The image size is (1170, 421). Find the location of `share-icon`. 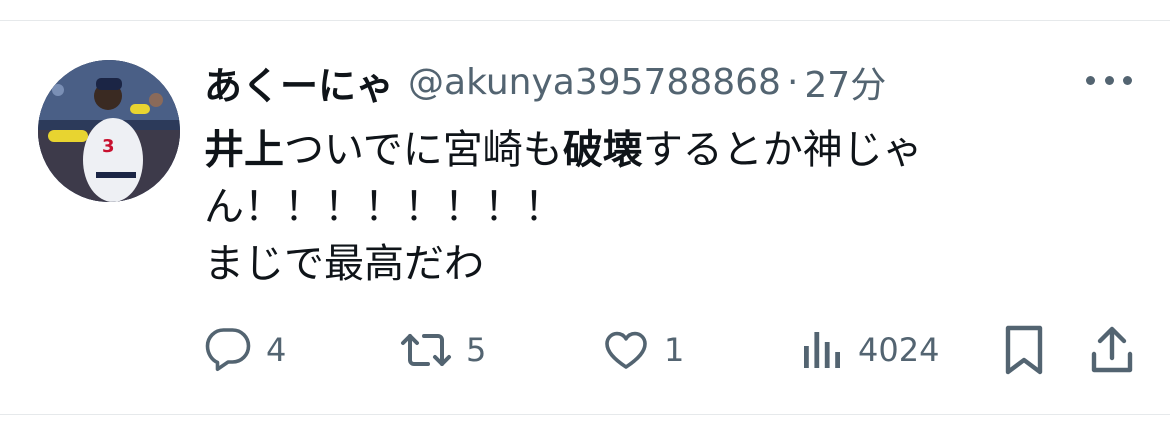

share-icon is located at coordinates (1112, 349).